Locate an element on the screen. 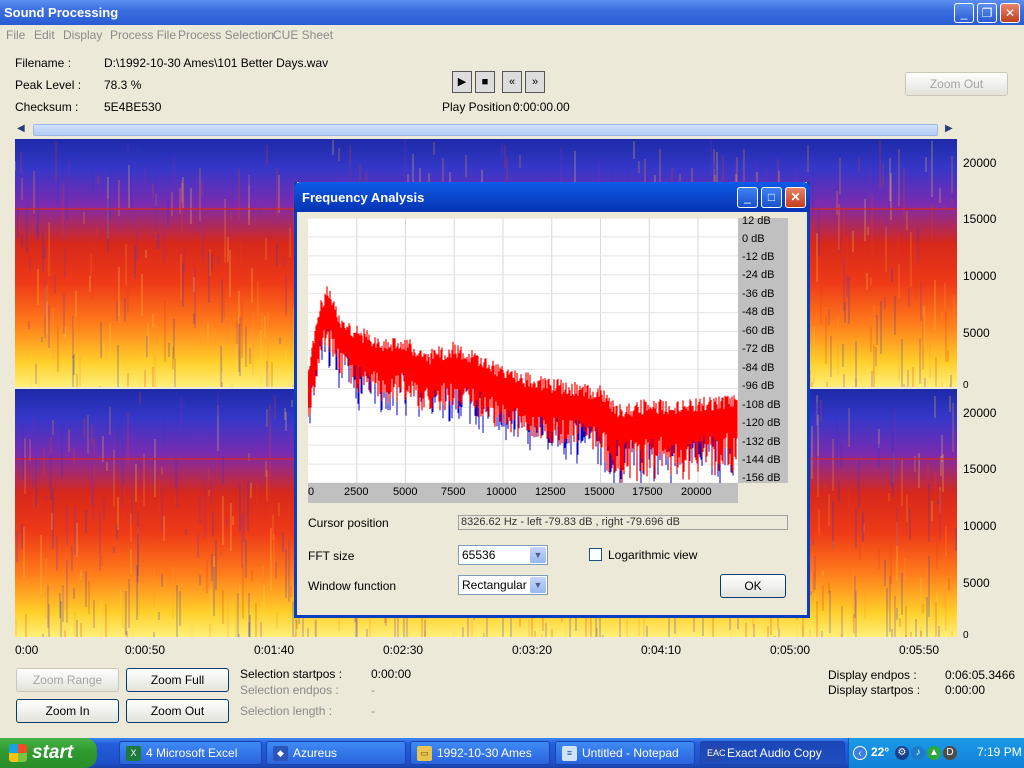  horizontal-scrollbar: ◀ ▶ is located at coordinates (486, 130).